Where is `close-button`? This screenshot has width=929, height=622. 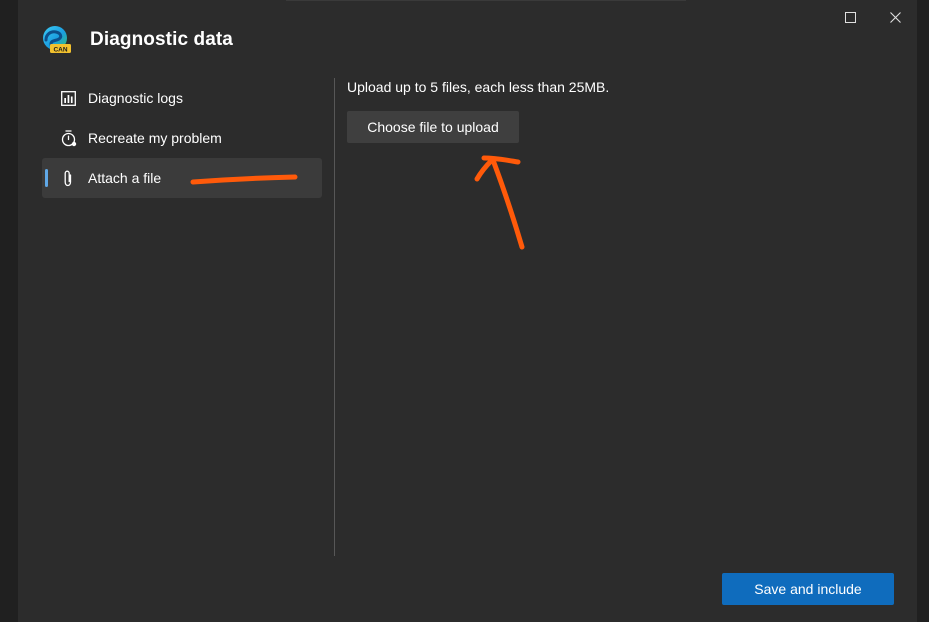
close-button is located at coordinates (895, 17).